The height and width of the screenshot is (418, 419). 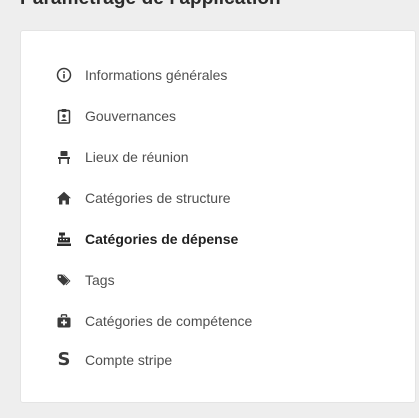 What do you see at coordinates (162, 239) in the screenshot?
I see `menu-item-label: Catégories de dépense` at bounding box center [162, 239].